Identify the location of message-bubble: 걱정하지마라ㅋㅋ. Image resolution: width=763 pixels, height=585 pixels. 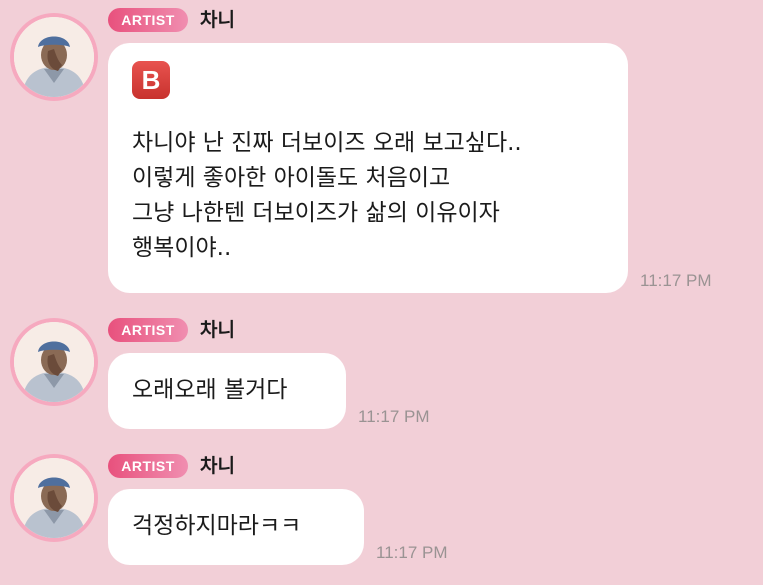
(236, 527).